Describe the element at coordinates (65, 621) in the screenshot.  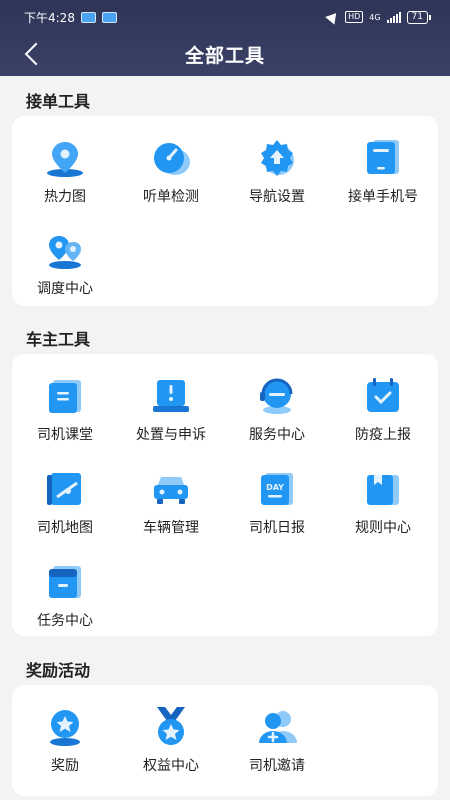
I see `tool-label: 任务中心` at that location.